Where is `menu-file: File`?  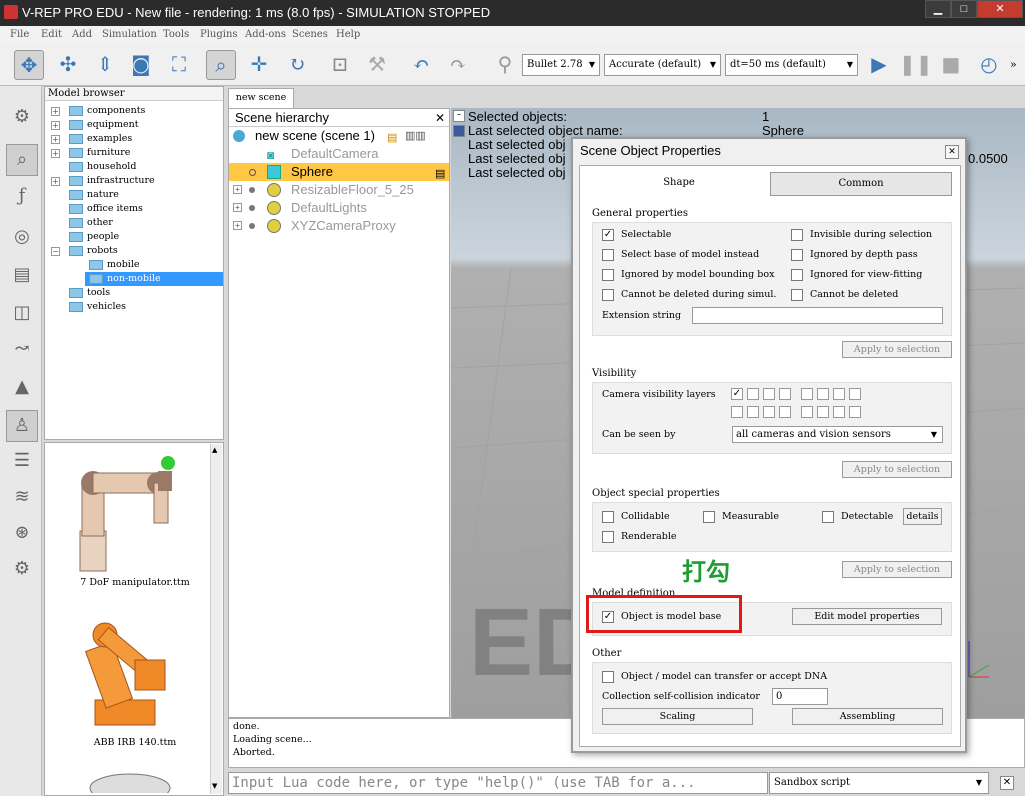 menu-file: File is located at coordinates (19, 34).